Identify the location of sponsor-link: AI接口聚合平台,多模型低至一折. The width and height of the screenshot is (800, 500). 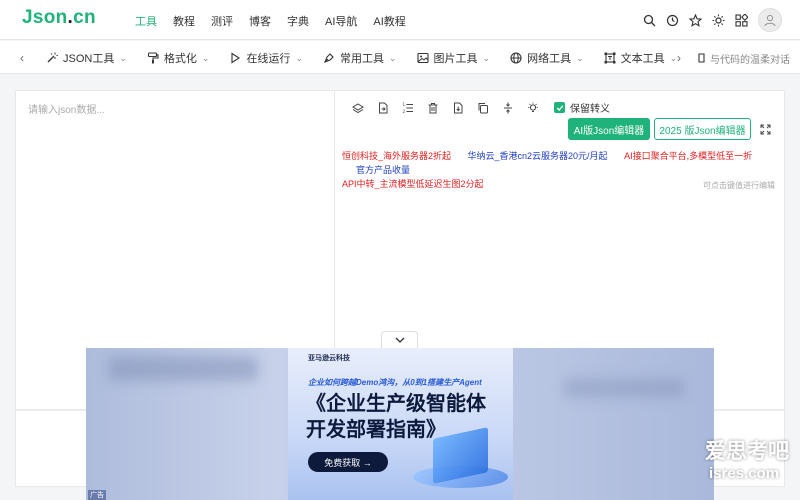
(688, 156).